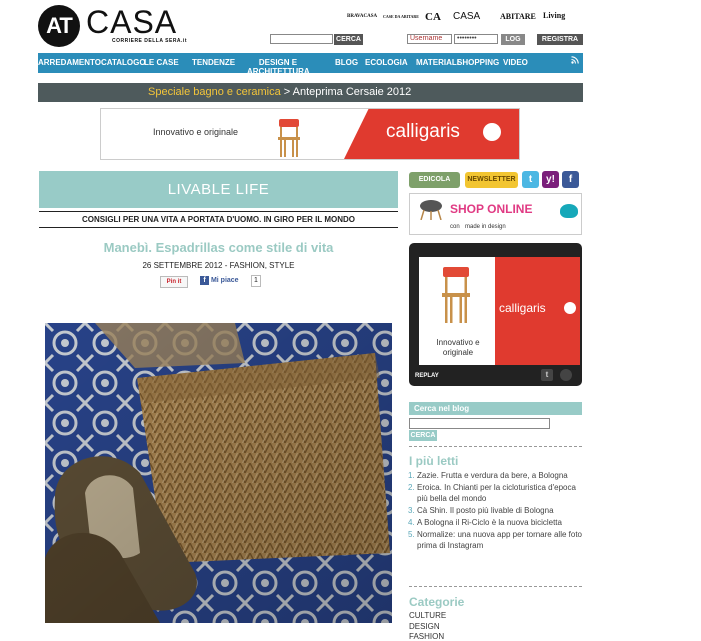 The height and width of the screenshot is (641, 701). Describe the element at coordinates (485, 227) in the screenshot. I see `shop-partner: made in design` at that location.